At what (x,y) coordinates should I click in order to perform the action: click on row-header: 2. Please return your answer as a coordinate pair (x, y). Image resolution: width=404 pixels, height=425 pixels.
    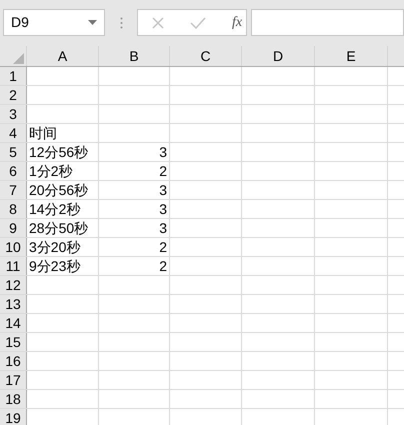
    Looking at the image, I should click on (13, 95).